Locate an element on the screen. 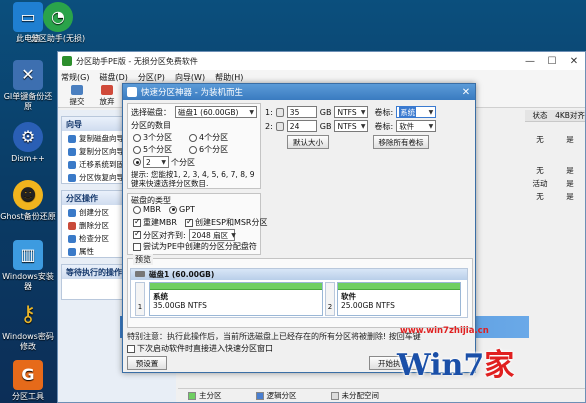  partition-index: 2: is located at coordinates (269, 126).